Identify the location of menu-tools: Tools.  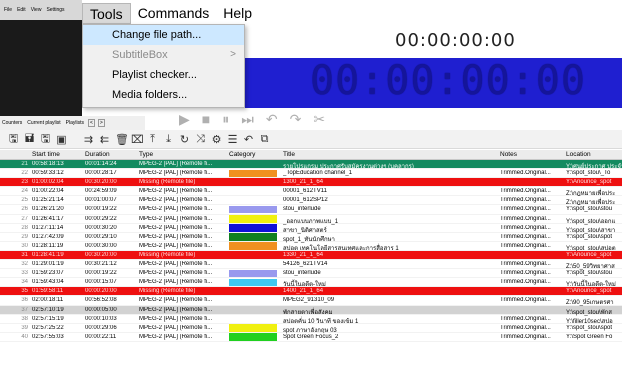
(106, 13).